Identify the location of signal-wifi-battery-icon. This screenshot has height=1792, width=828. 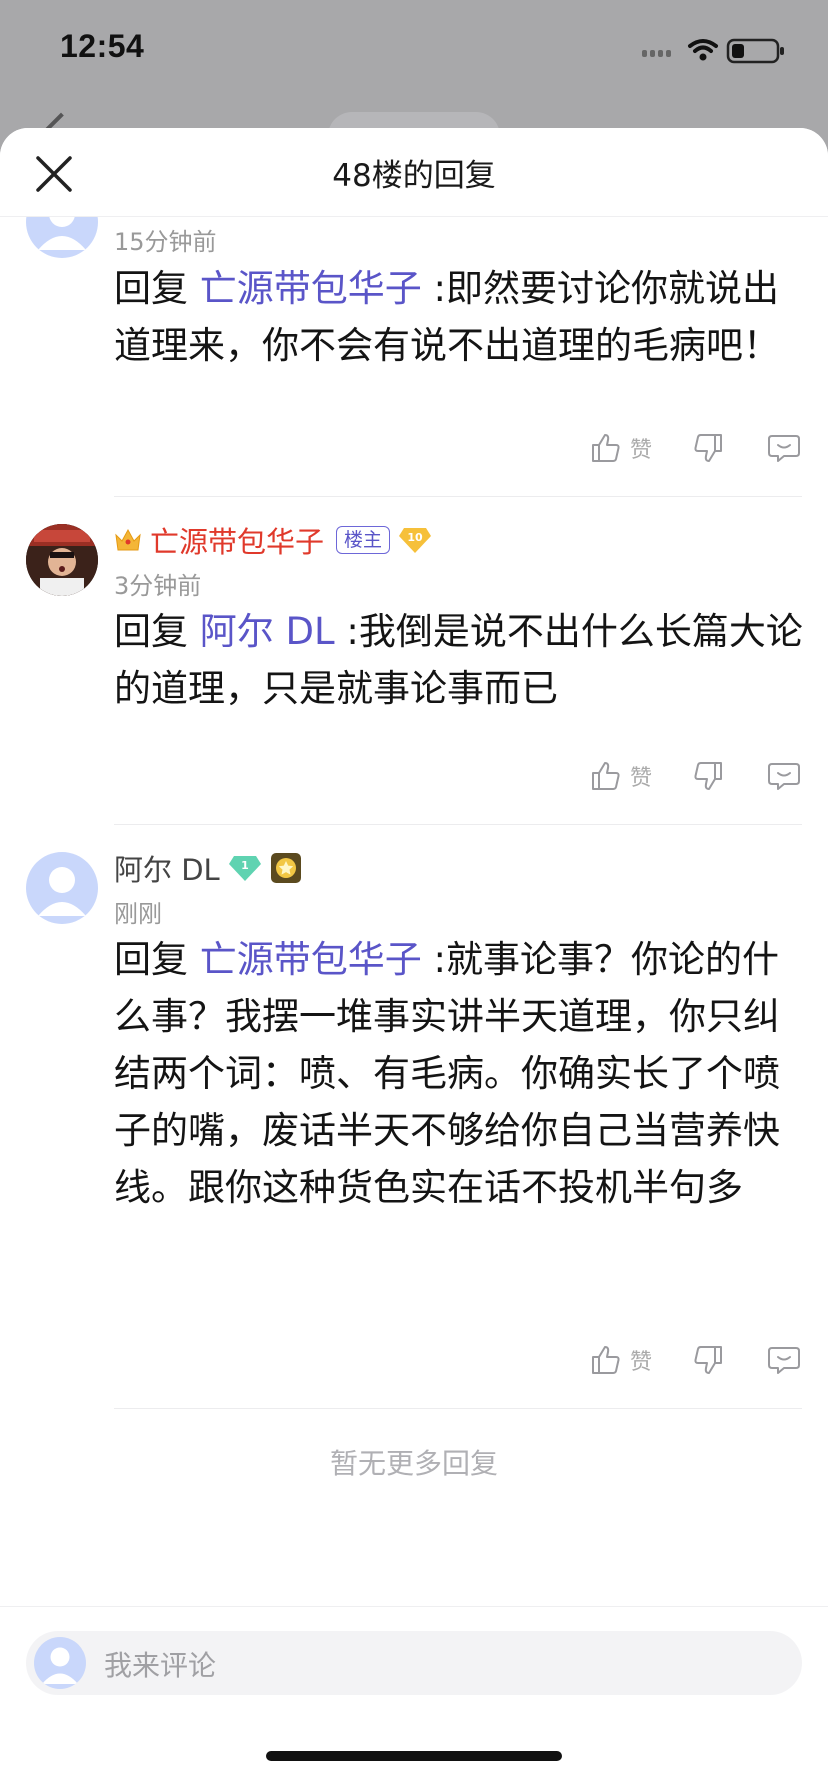
(713, 51).